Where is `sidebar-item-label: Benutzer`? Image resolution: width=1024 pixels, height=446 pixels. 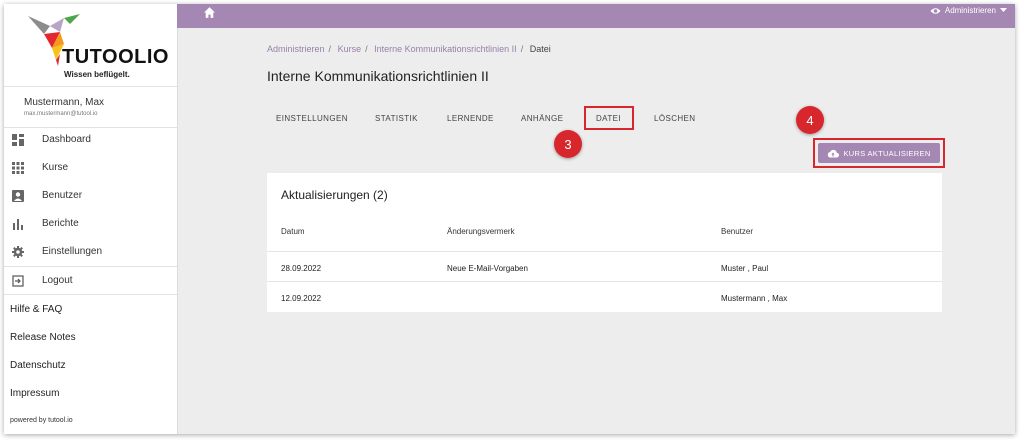 sidebar-item-label: Benutzer is located at coordinates (62, 195).